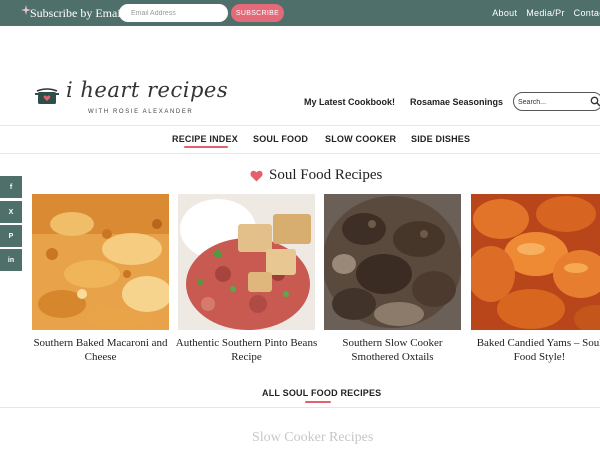  Describe the element at coordinates (100, 350) in the screenshot. I see `recipe-title-mac-and-cheese: Southern Baked Macaroni and Cheese` at that location.